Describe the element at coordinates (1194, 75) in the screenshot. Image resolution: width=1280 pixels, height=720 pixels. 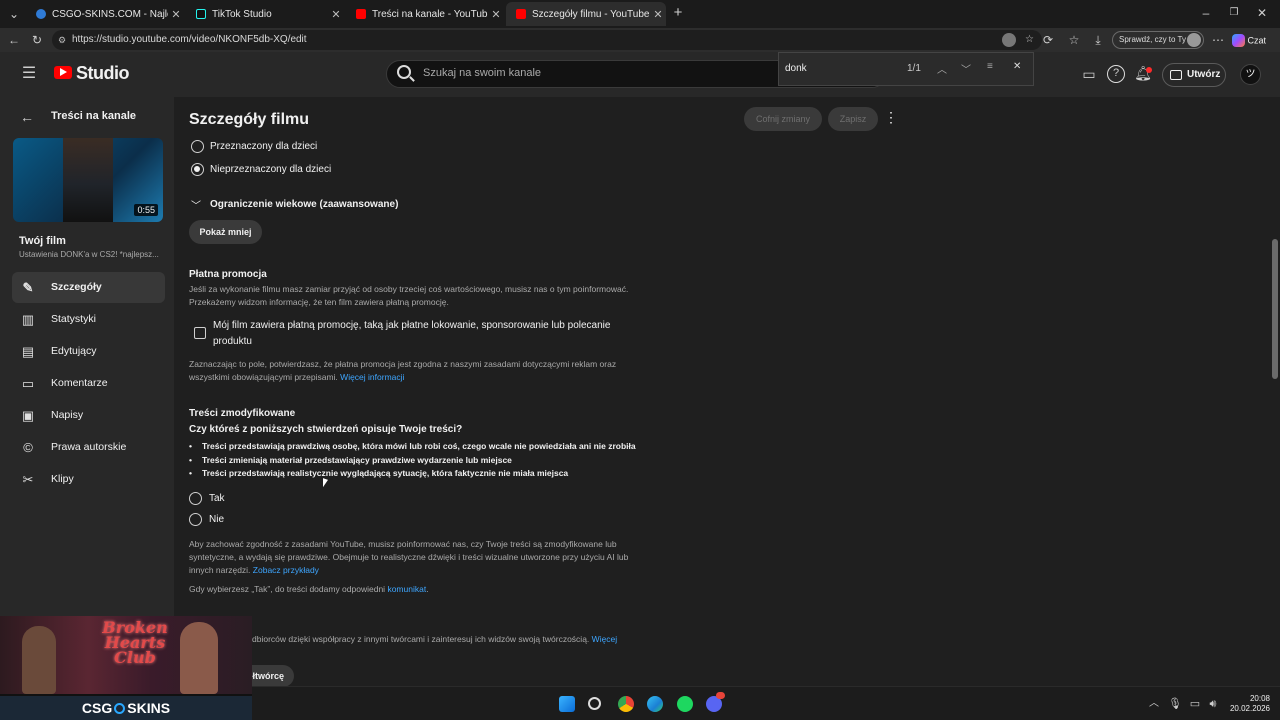
I see `create-button: Utwórz` at that location.